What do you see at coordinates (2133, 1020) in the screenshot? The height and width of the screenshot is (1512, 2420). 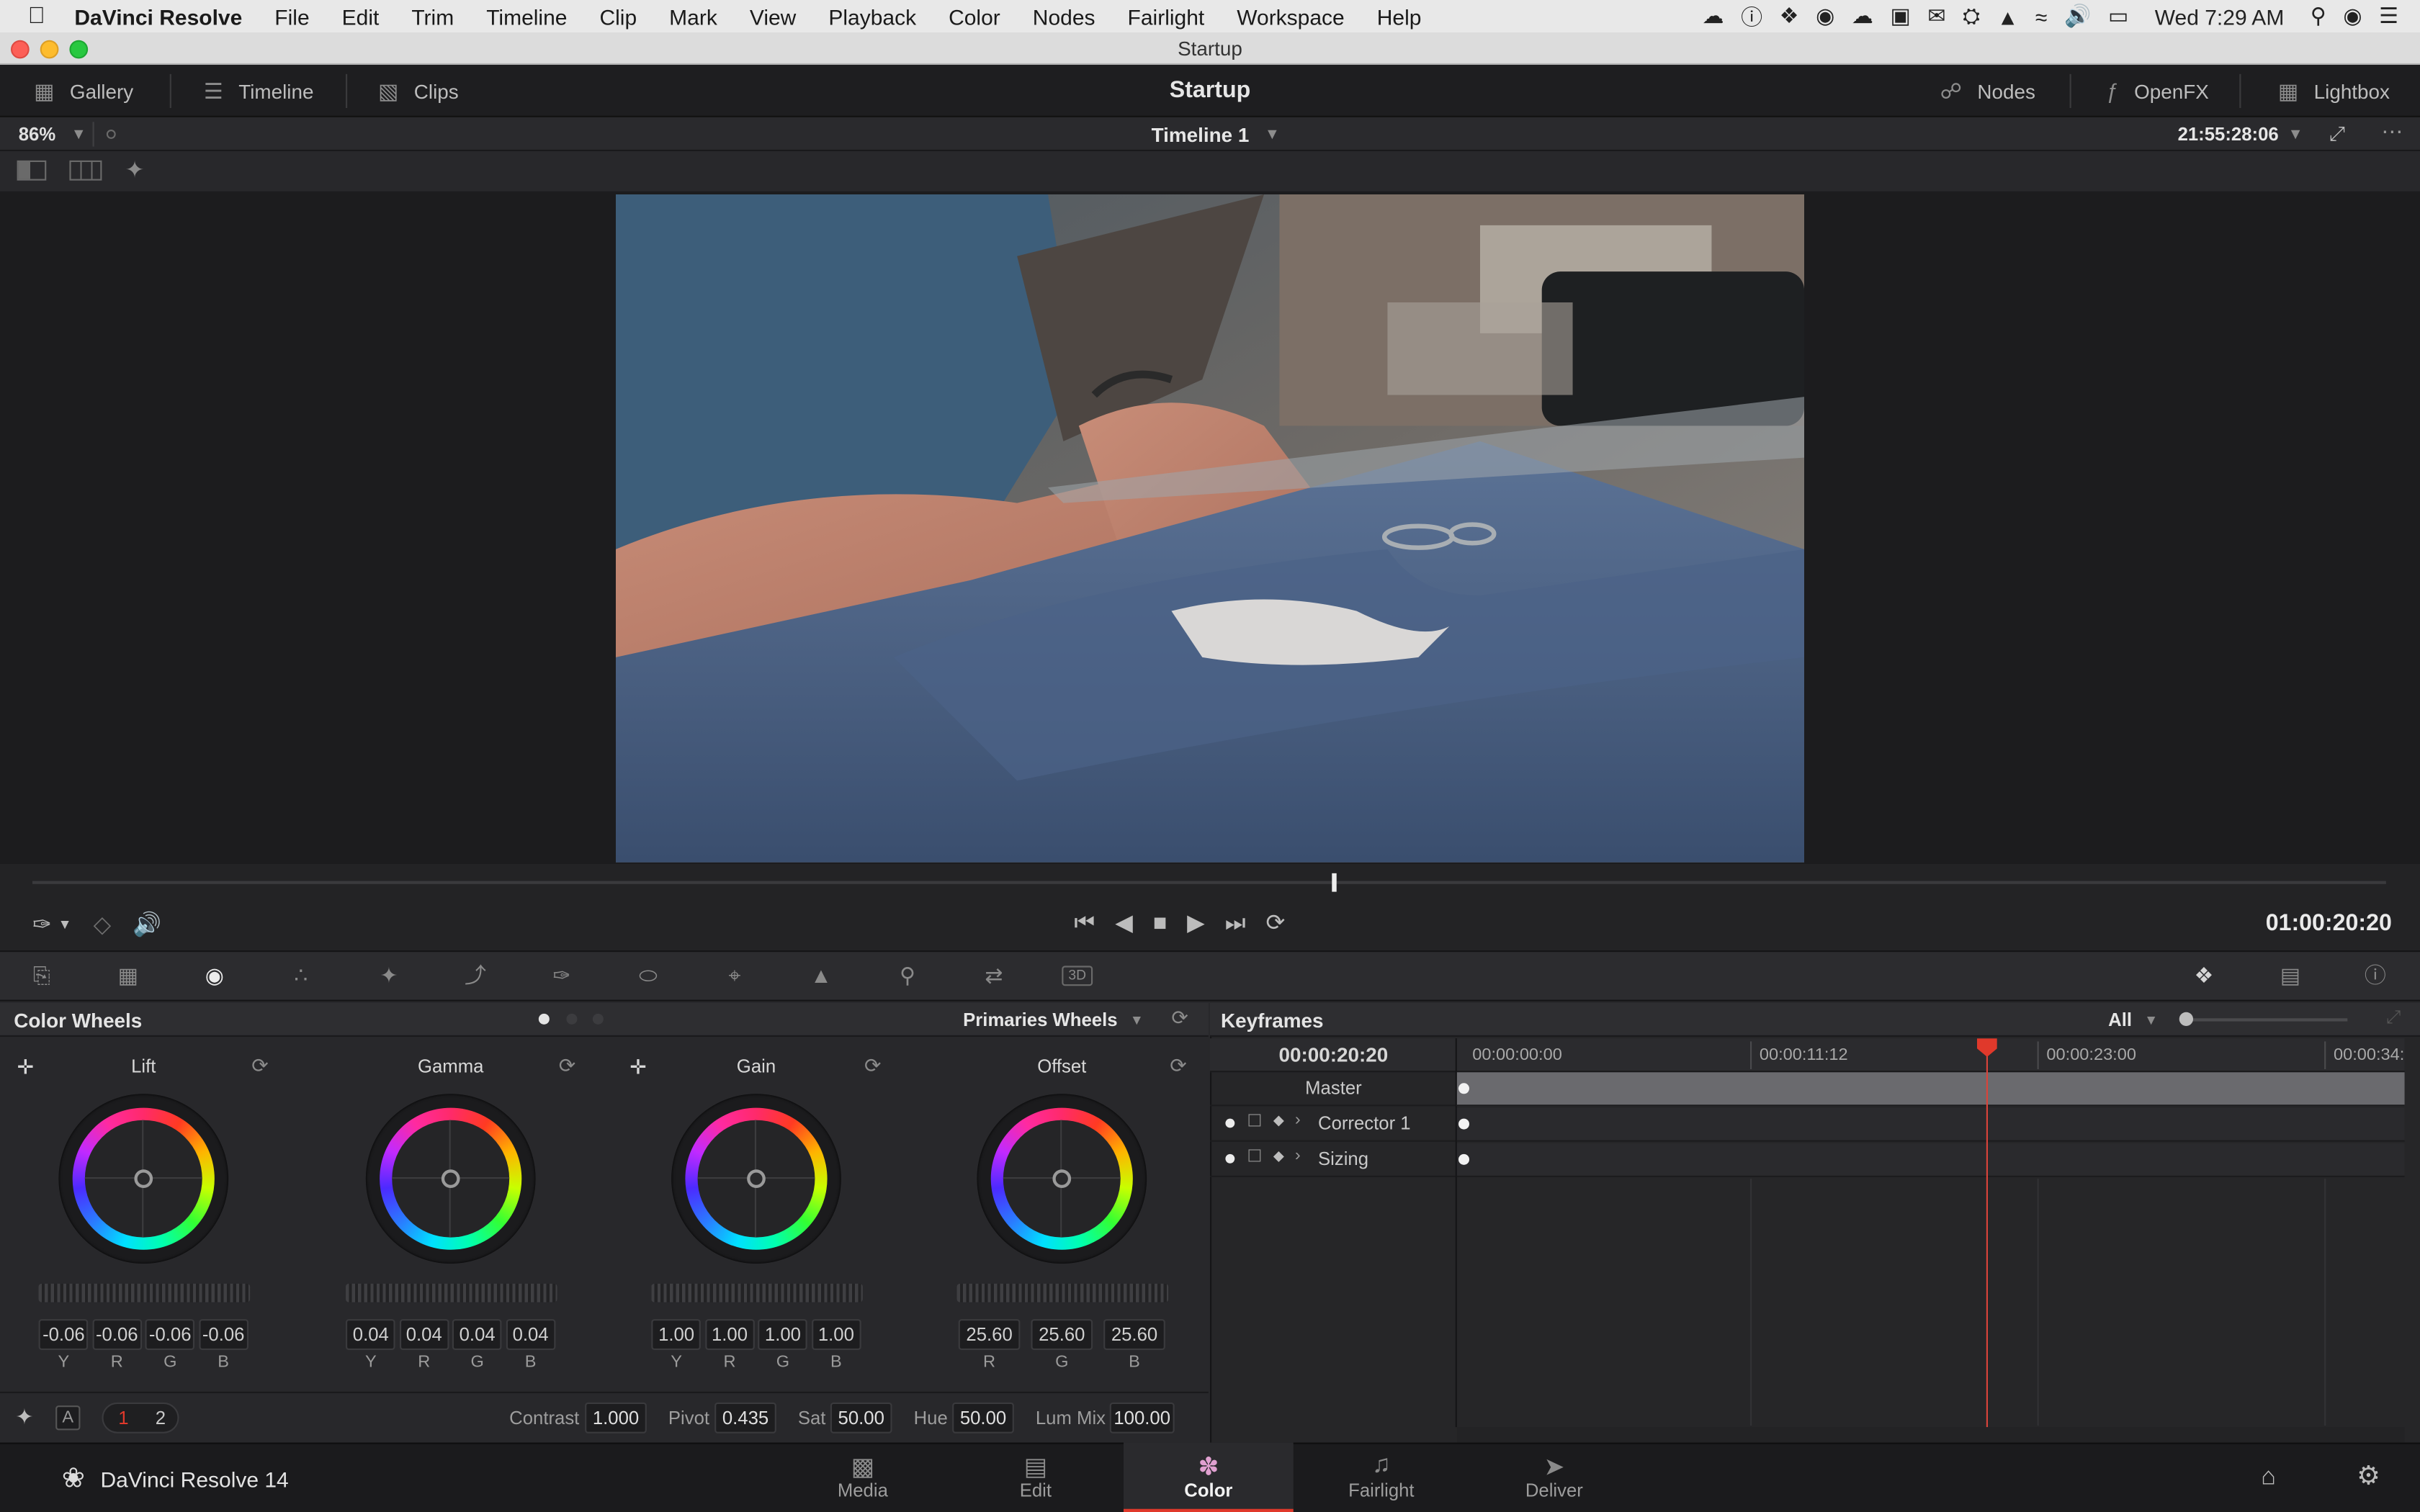 I see `keyframe-filter-dropdown: All ▼` at bounding box center [2133, 1020].